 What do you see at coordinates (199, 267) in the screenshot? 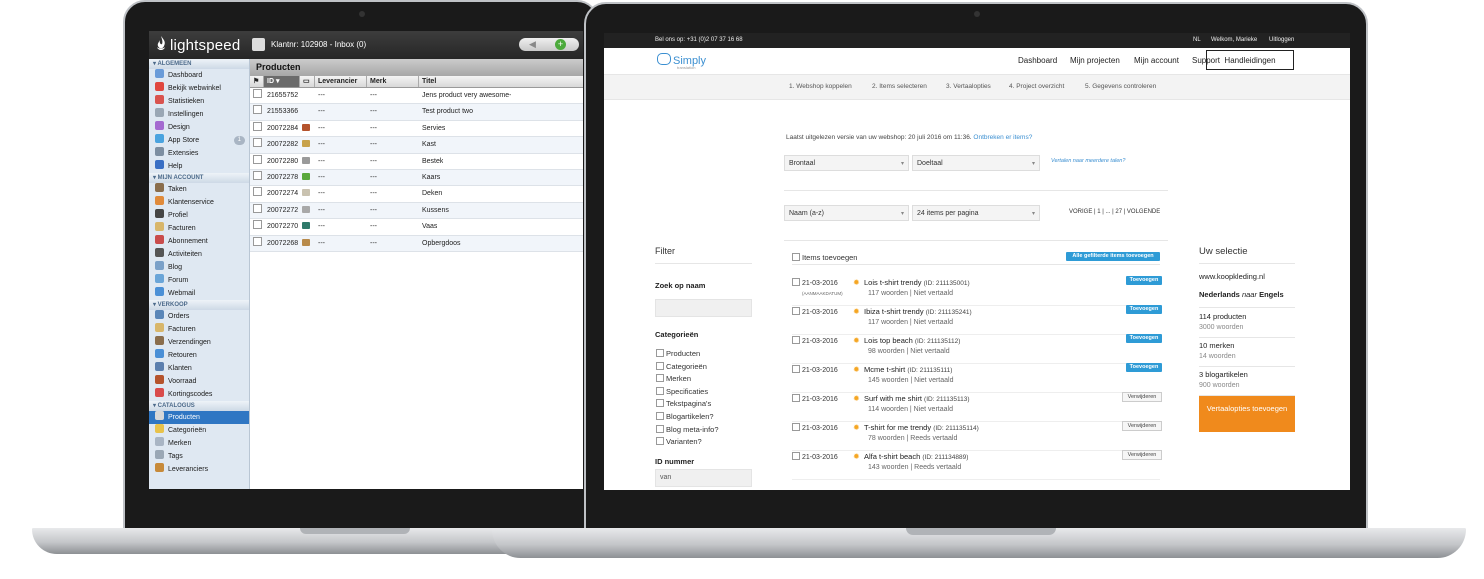
I see `sidebar-item: Blog` at bounding box center [199, 267].